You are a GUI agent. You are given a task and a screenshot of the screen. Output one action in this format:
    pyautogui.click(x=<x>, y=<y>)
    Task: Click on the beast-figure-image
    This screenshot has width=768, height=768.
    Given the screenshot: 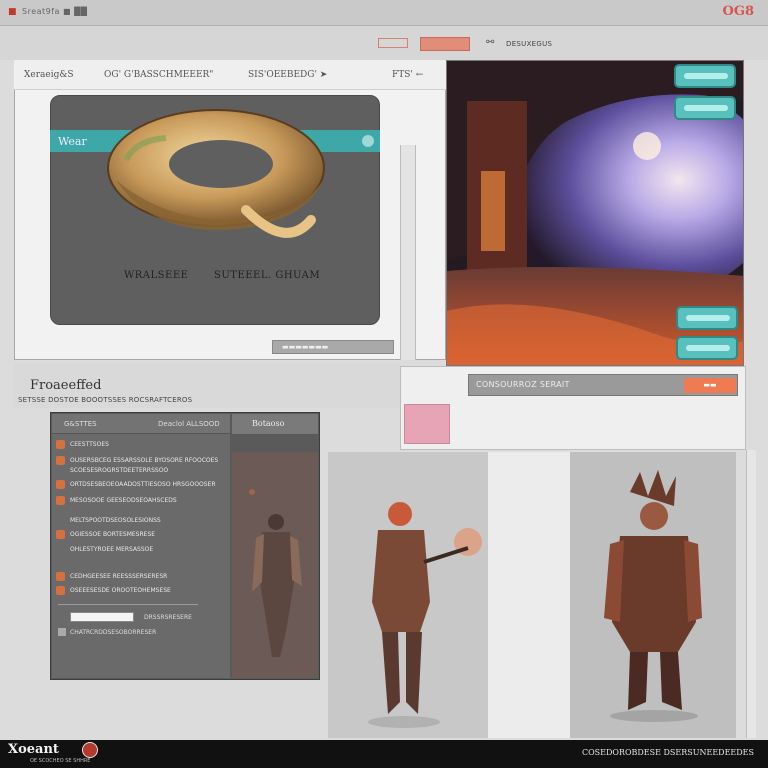 What is the action you would take?
    pyautogui.click(x=653, y=595)
    